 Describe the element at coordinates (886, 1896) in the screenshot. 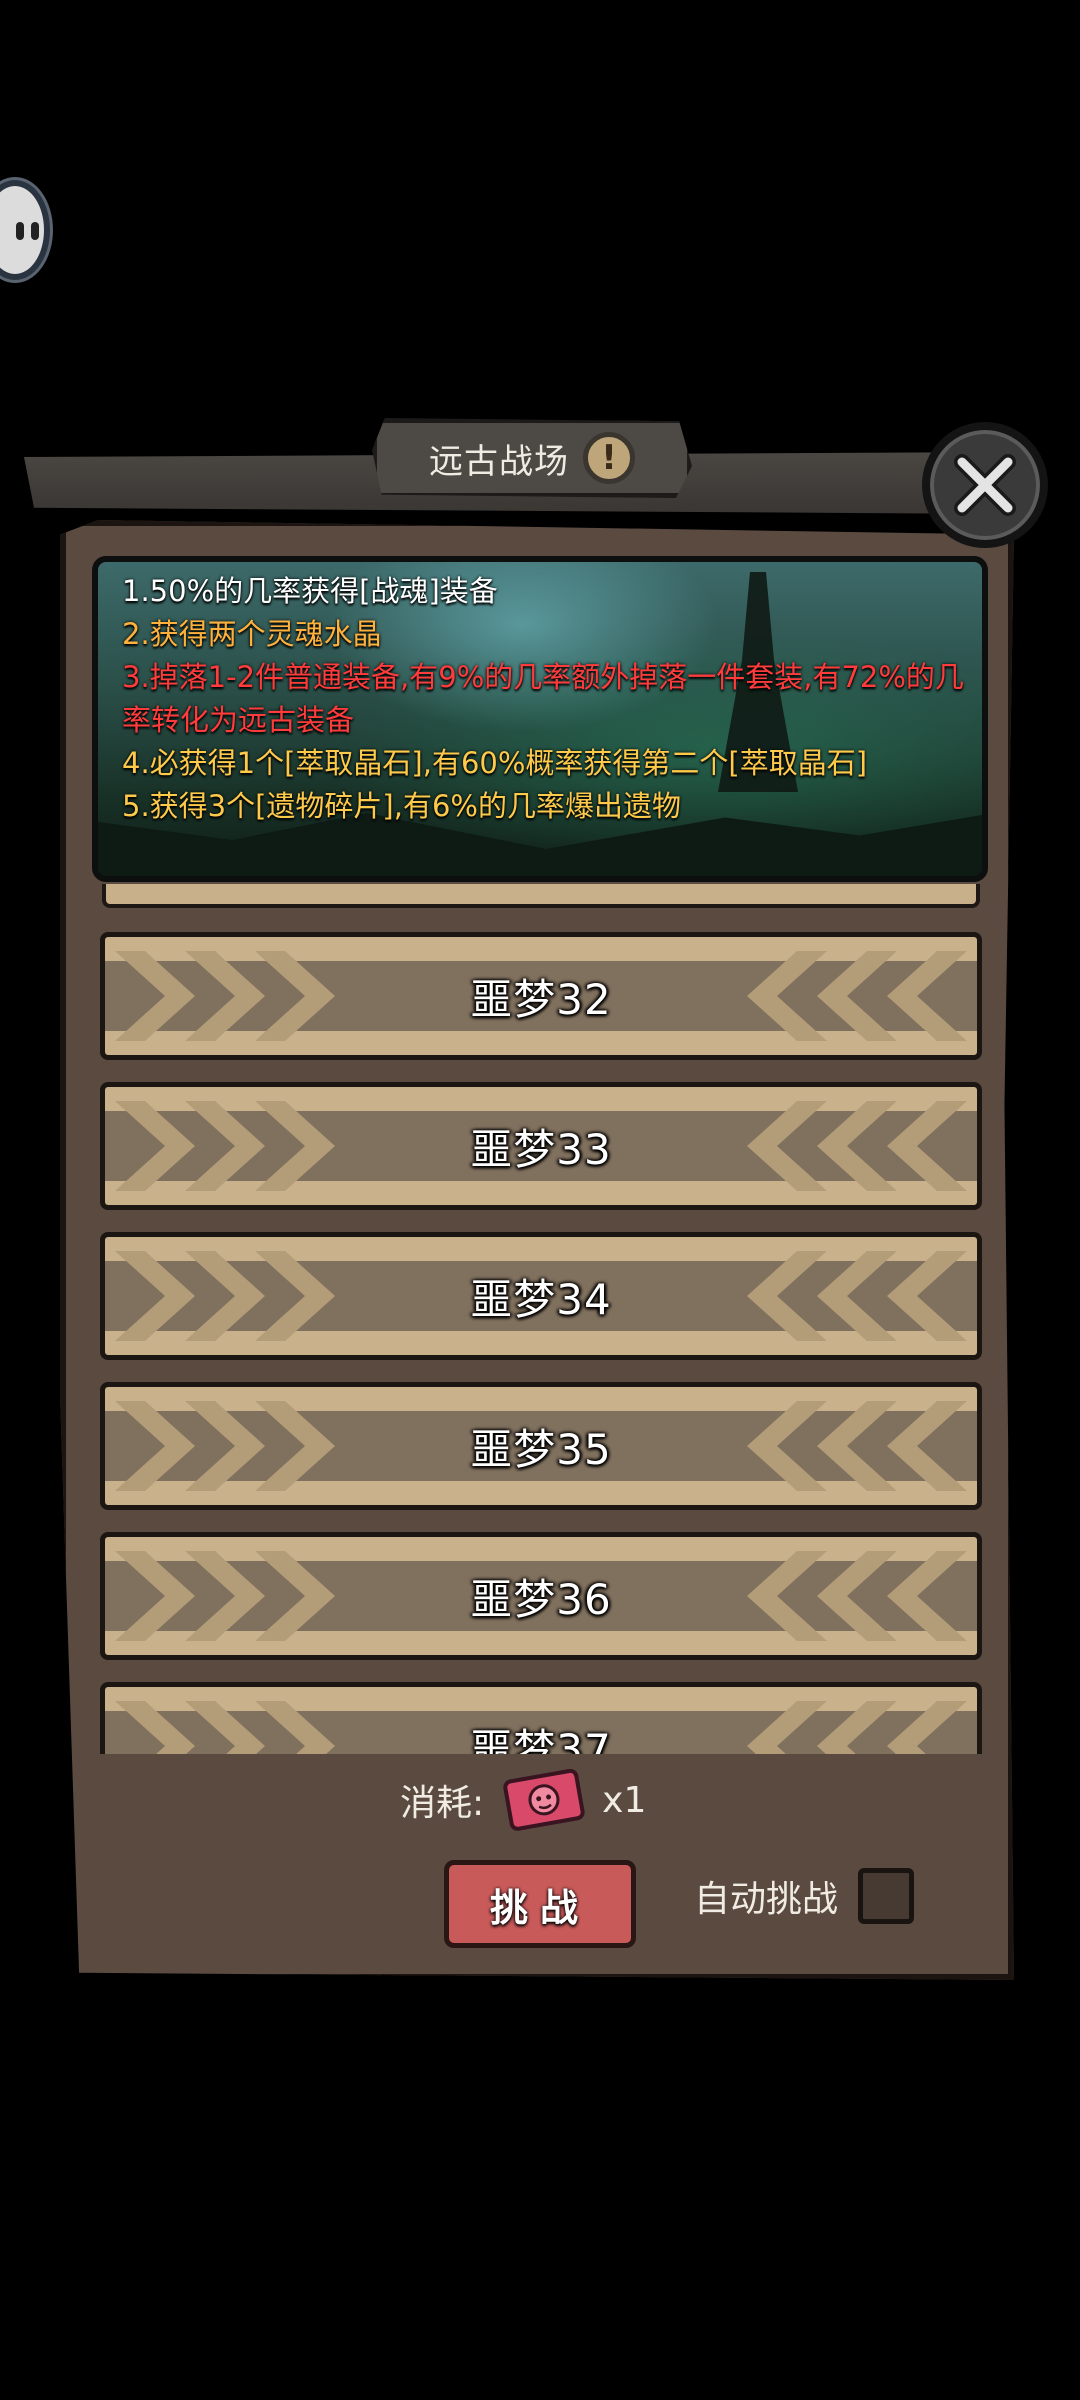

I see `auto-challenge-checkbox` at that location.